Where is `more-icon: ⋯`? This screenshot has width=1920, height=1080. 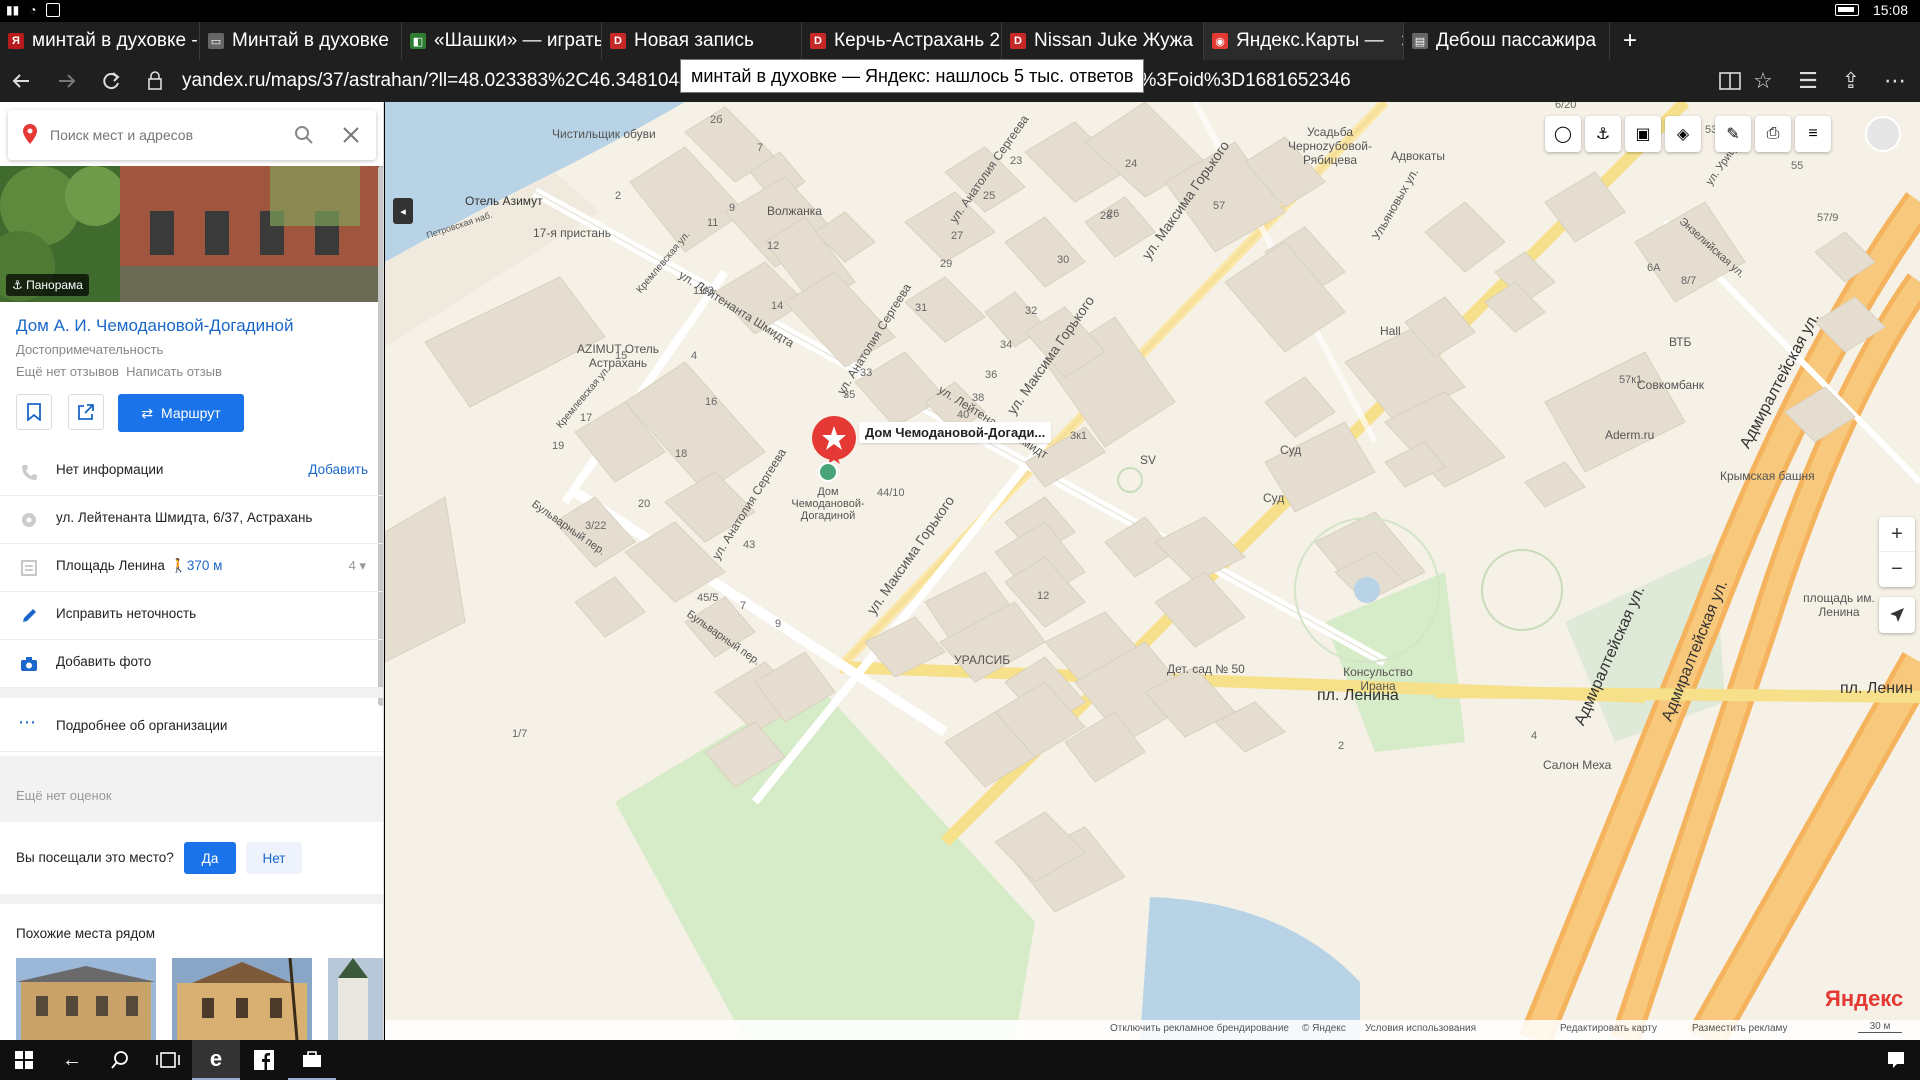
more-icon: ⋯ is located at coordinates (1895, 81).